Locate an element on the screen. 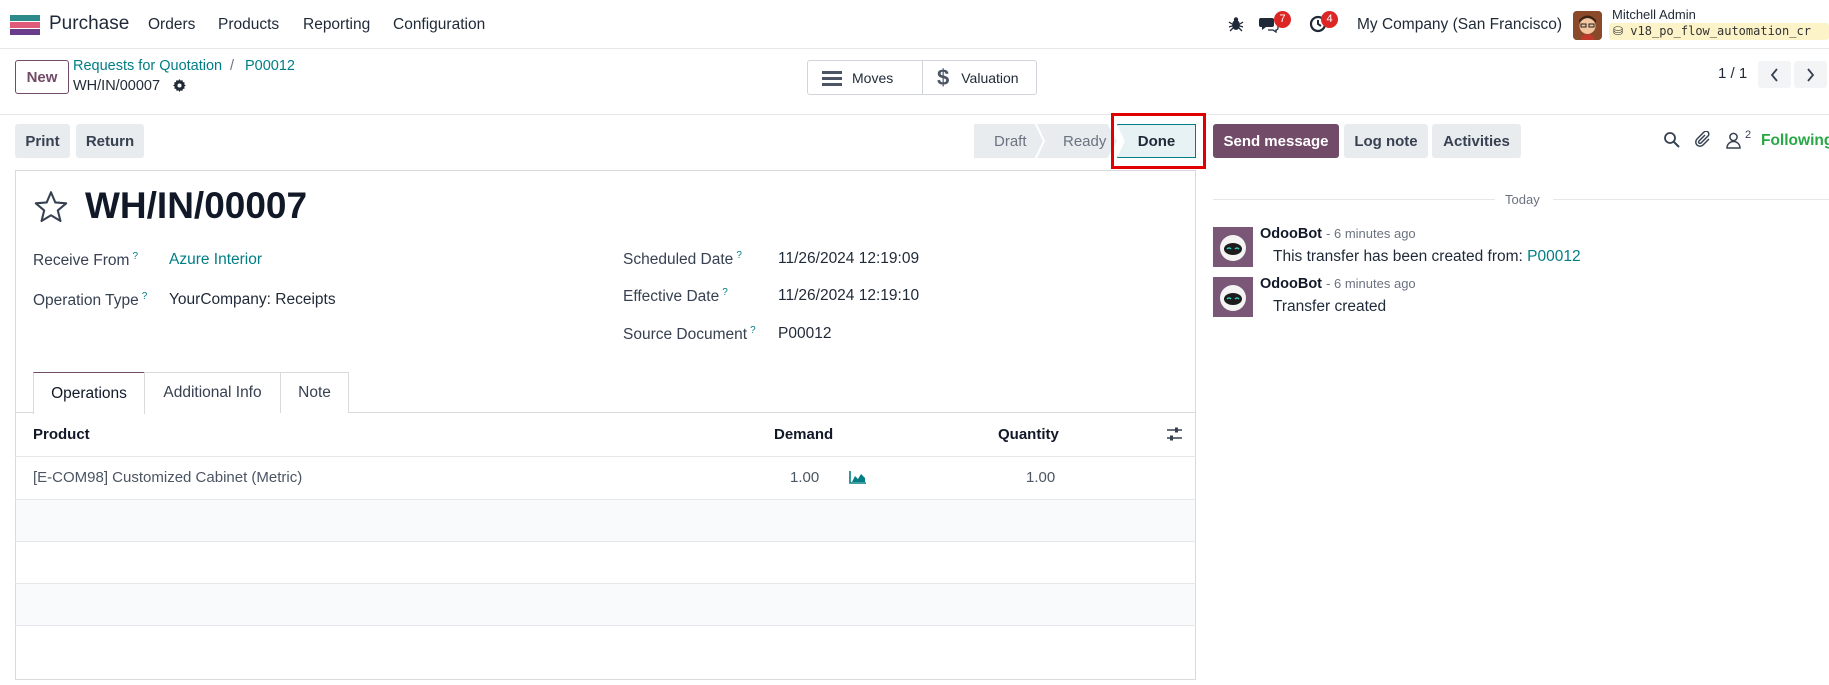 Image resolution: width=1829 pixels, height=685 pixels. row-quantity: 1.00 is located at coordinates (1040, 477).